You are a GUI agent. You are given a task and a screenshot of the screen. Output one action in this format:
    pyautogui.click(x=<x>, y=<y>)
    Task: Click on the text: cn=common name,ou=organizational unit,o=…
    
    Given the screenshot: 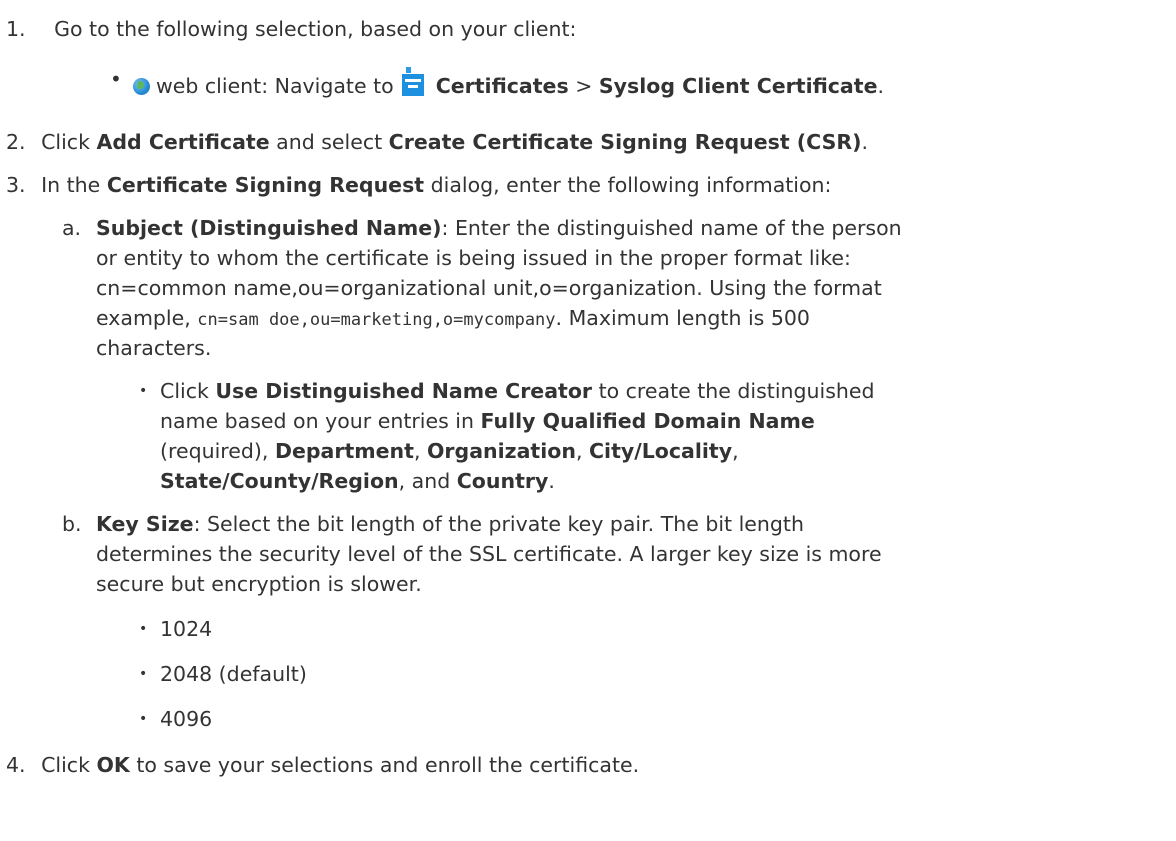 What is the action you would take?
    pyautogui.click(x=489, y=288)
    